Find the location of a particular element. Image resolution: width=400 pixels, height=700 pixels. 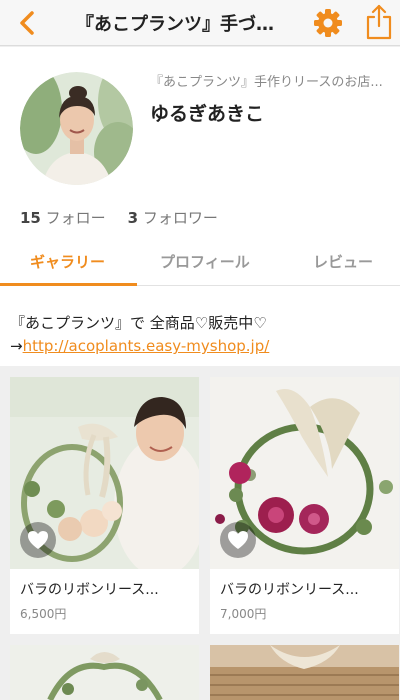

chevron-left-icon is located at coordinates (28, 23).